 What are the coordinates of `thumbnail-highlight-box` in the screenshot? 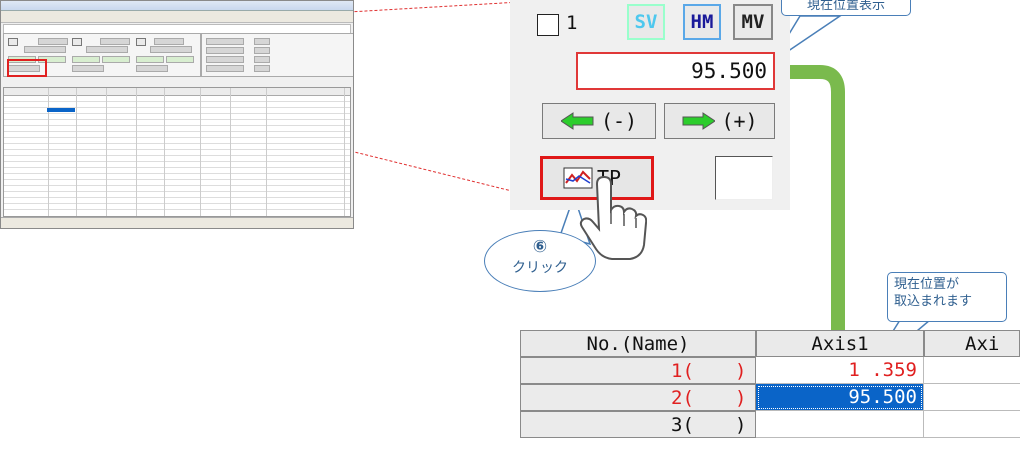 It's located at (27, 68).